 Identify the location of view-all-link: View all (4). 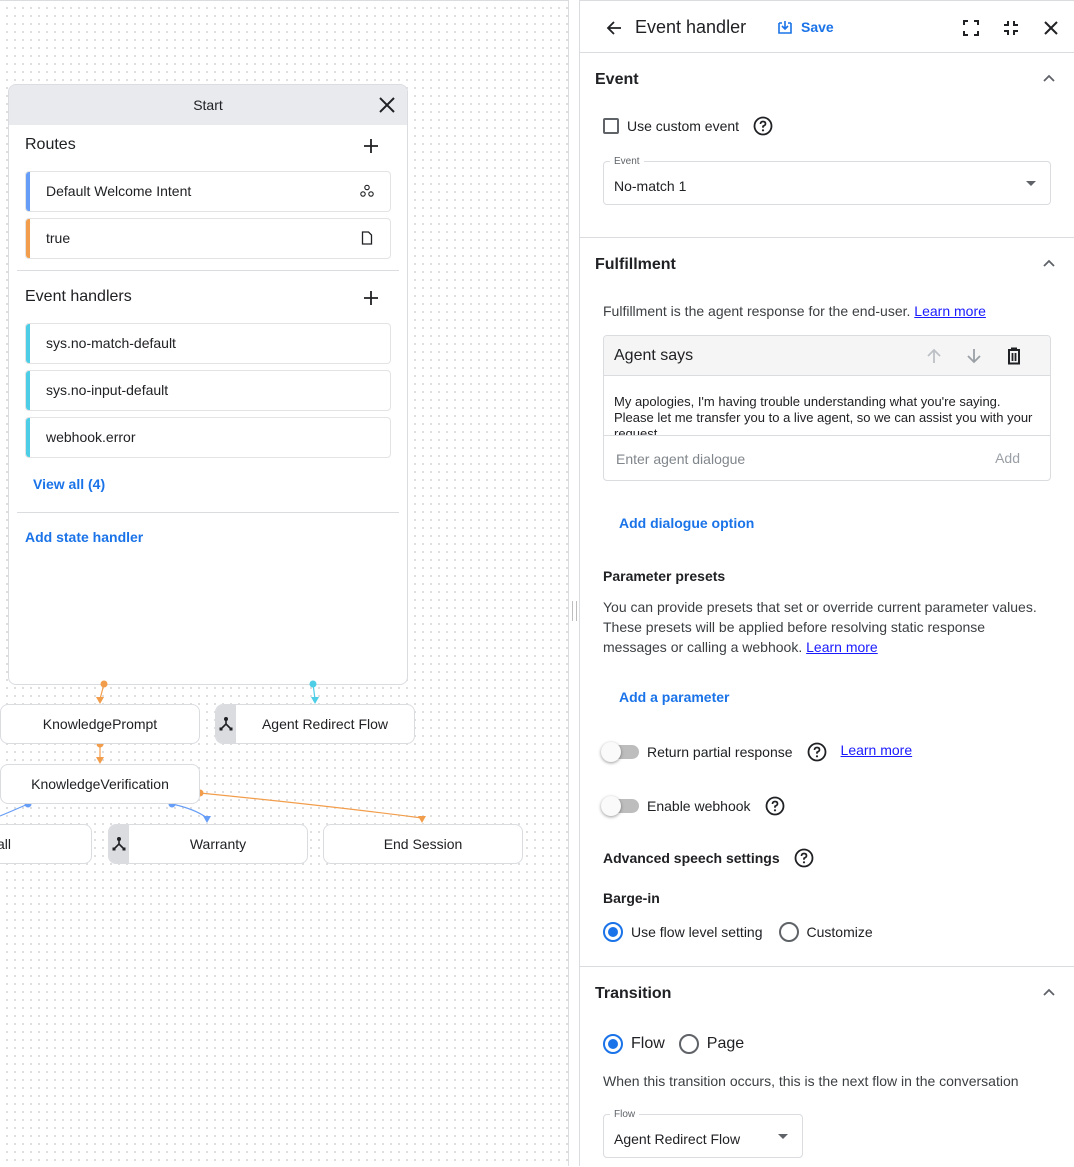
(69, 484).